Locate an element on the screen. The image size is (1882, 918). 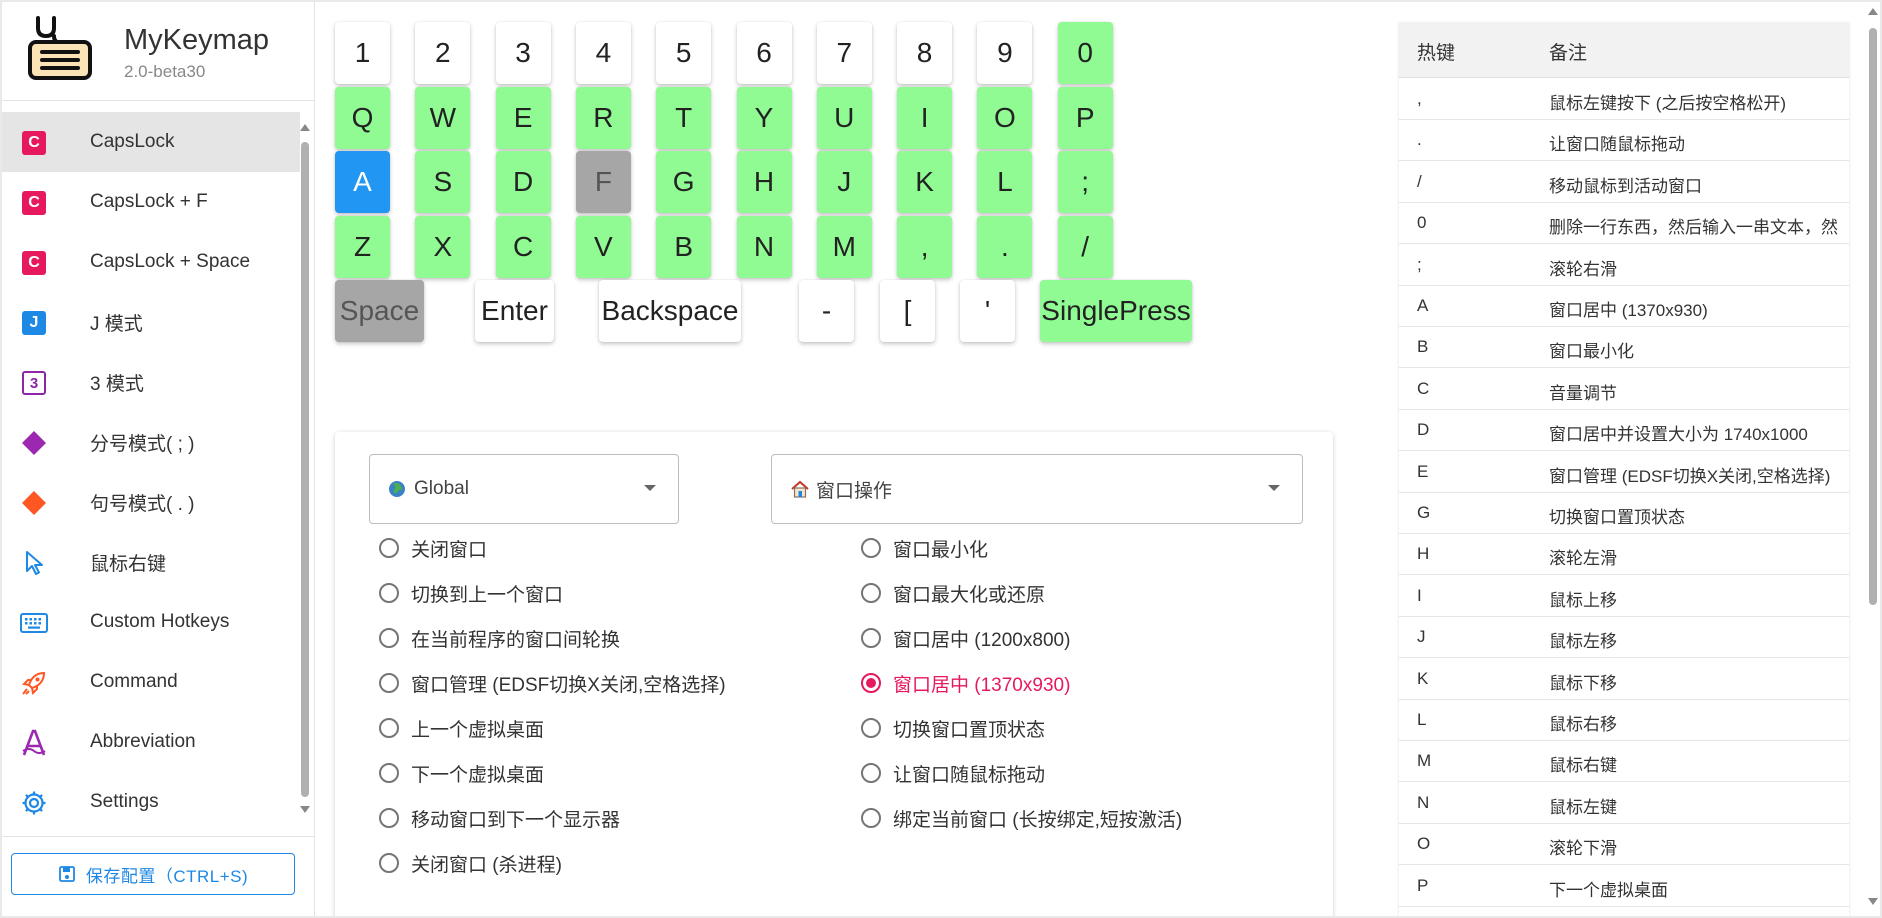
action-option: 上一个虚拟桌面 is located at coordinates (461, 728).